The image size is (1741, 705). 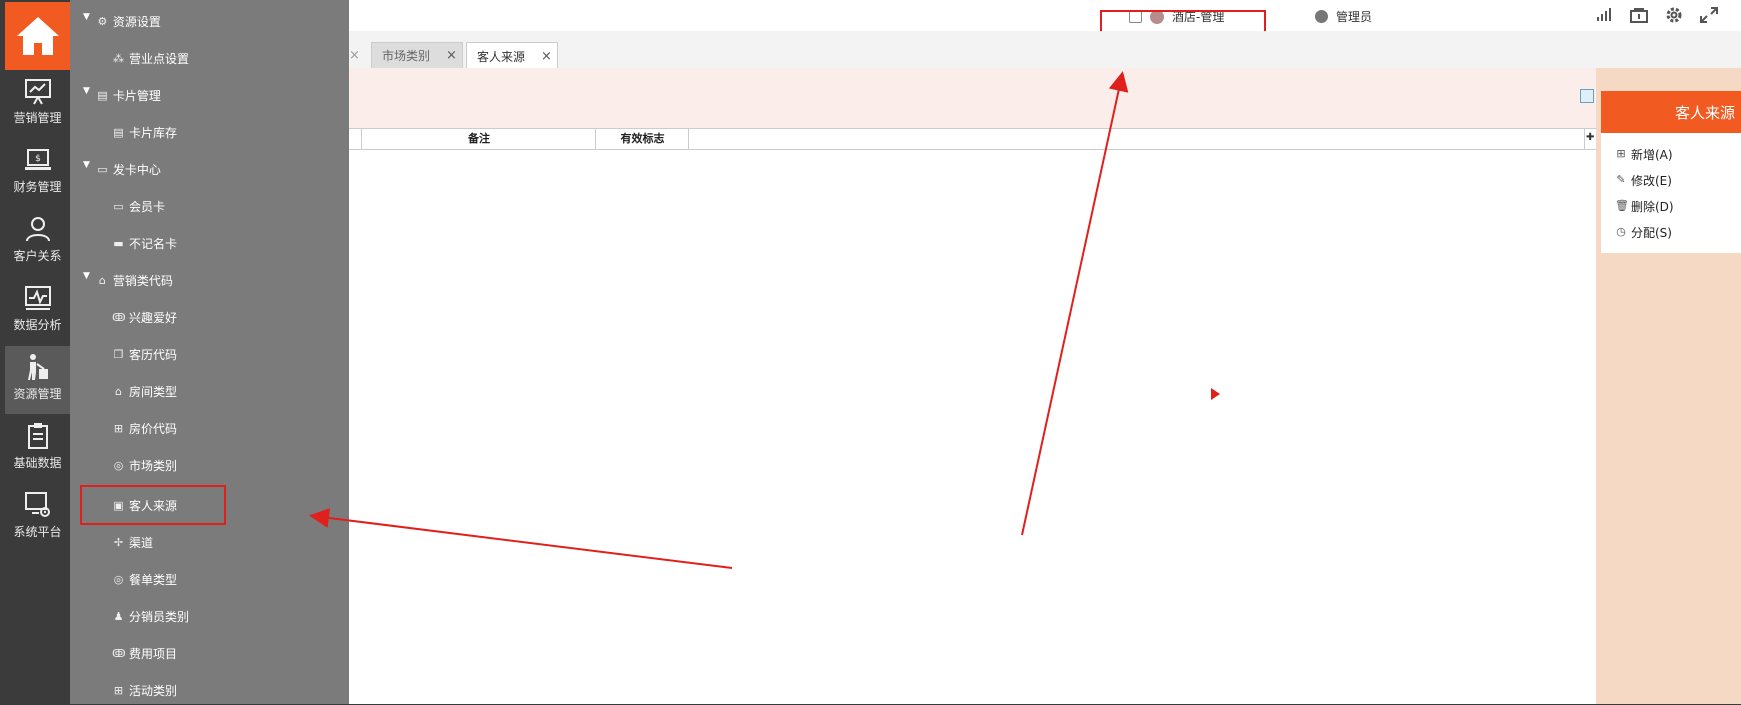 What do you see at coordinates (153, 690) in the screenshot?
I see `submenu-item-label: 活动类别` at bounding box center [153, 690].